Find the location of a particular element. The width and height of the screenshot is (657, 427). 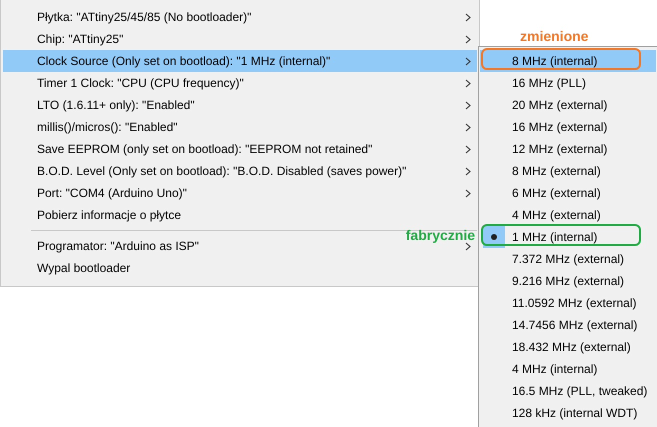

submenu-item: 14.7456 MHz (external) is located at coordinates (568, 325).